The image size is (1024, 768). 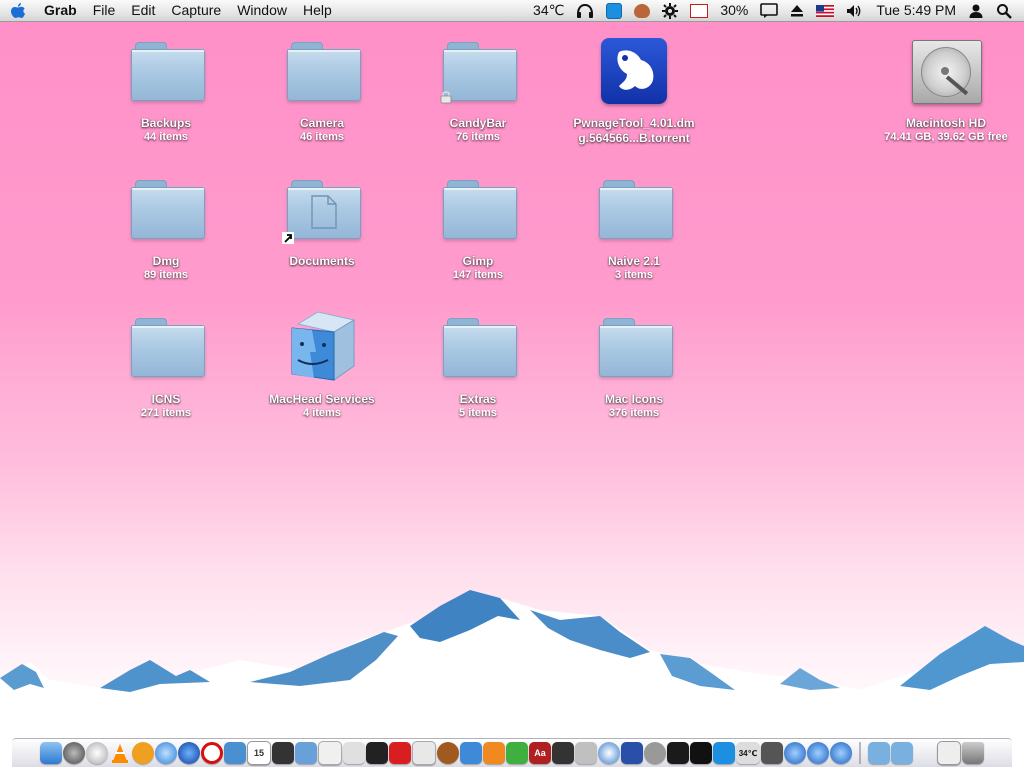 What do you see at coordinates (212, 753) in the screenshot?
I see `opera-dock-icon` at bounding box center [212, 753].